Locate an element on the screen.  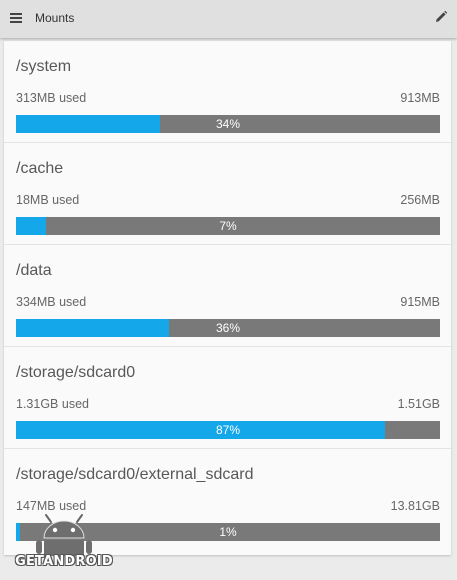
usage-progress-bar: 34% is located at coordinates (228, 124).